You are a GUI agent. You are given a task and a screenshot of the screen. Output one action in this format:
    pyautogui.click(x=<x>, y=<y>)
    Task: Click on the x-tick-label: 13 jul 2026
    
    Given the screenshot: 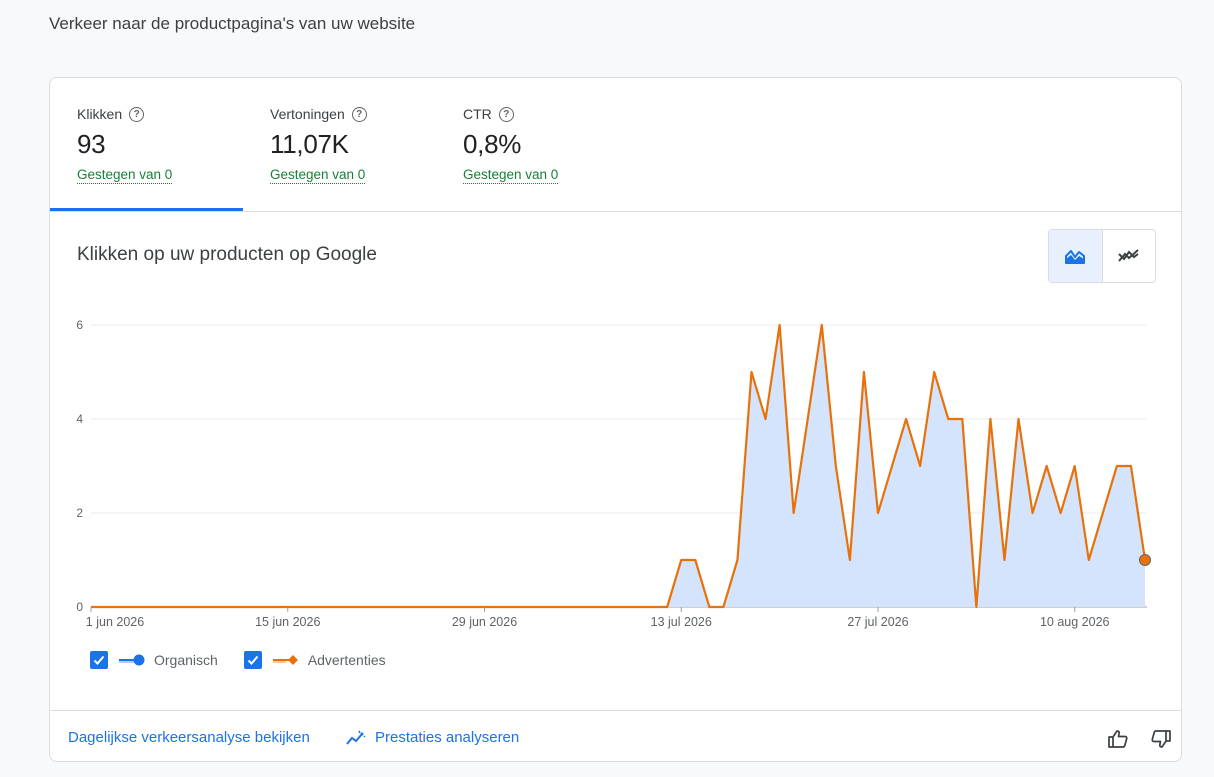 What is the action you would take?
    pyautogui.click(x=681, y=622)
    